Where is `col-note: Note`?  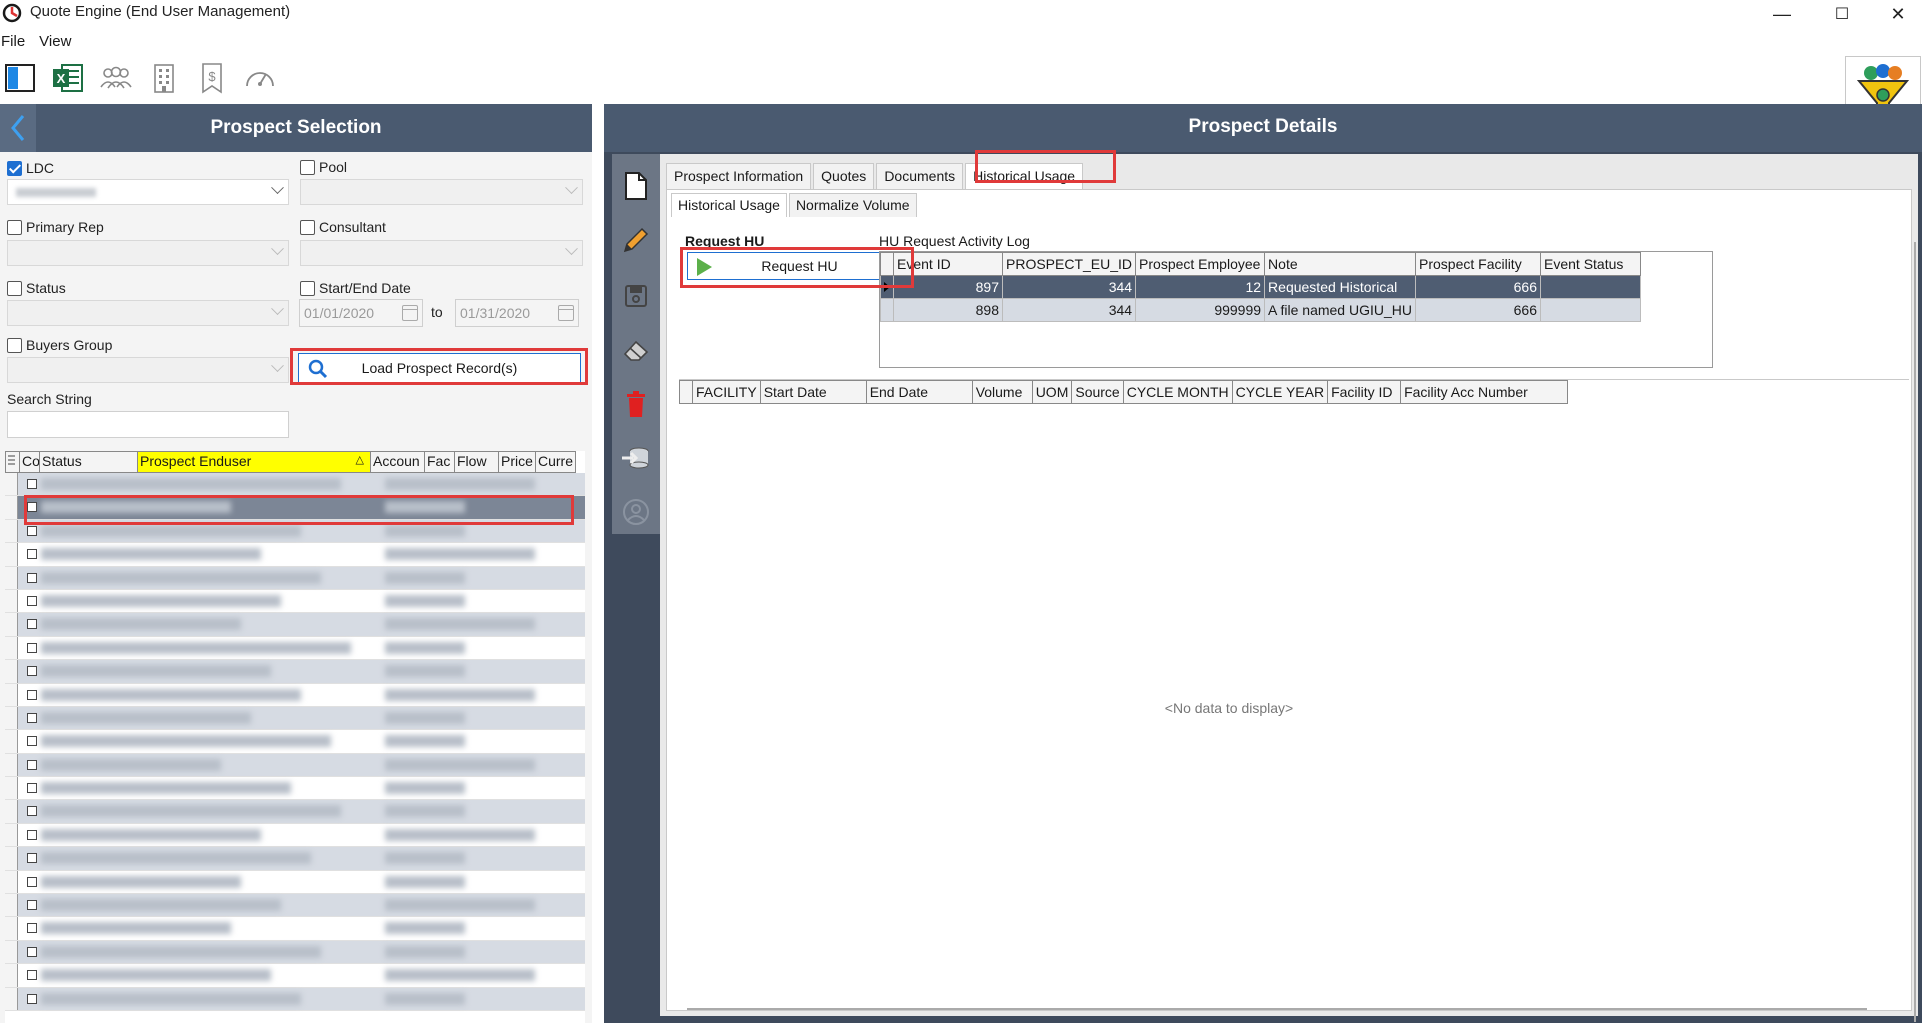
col-note: Note is located at coordinates (1340, 264).